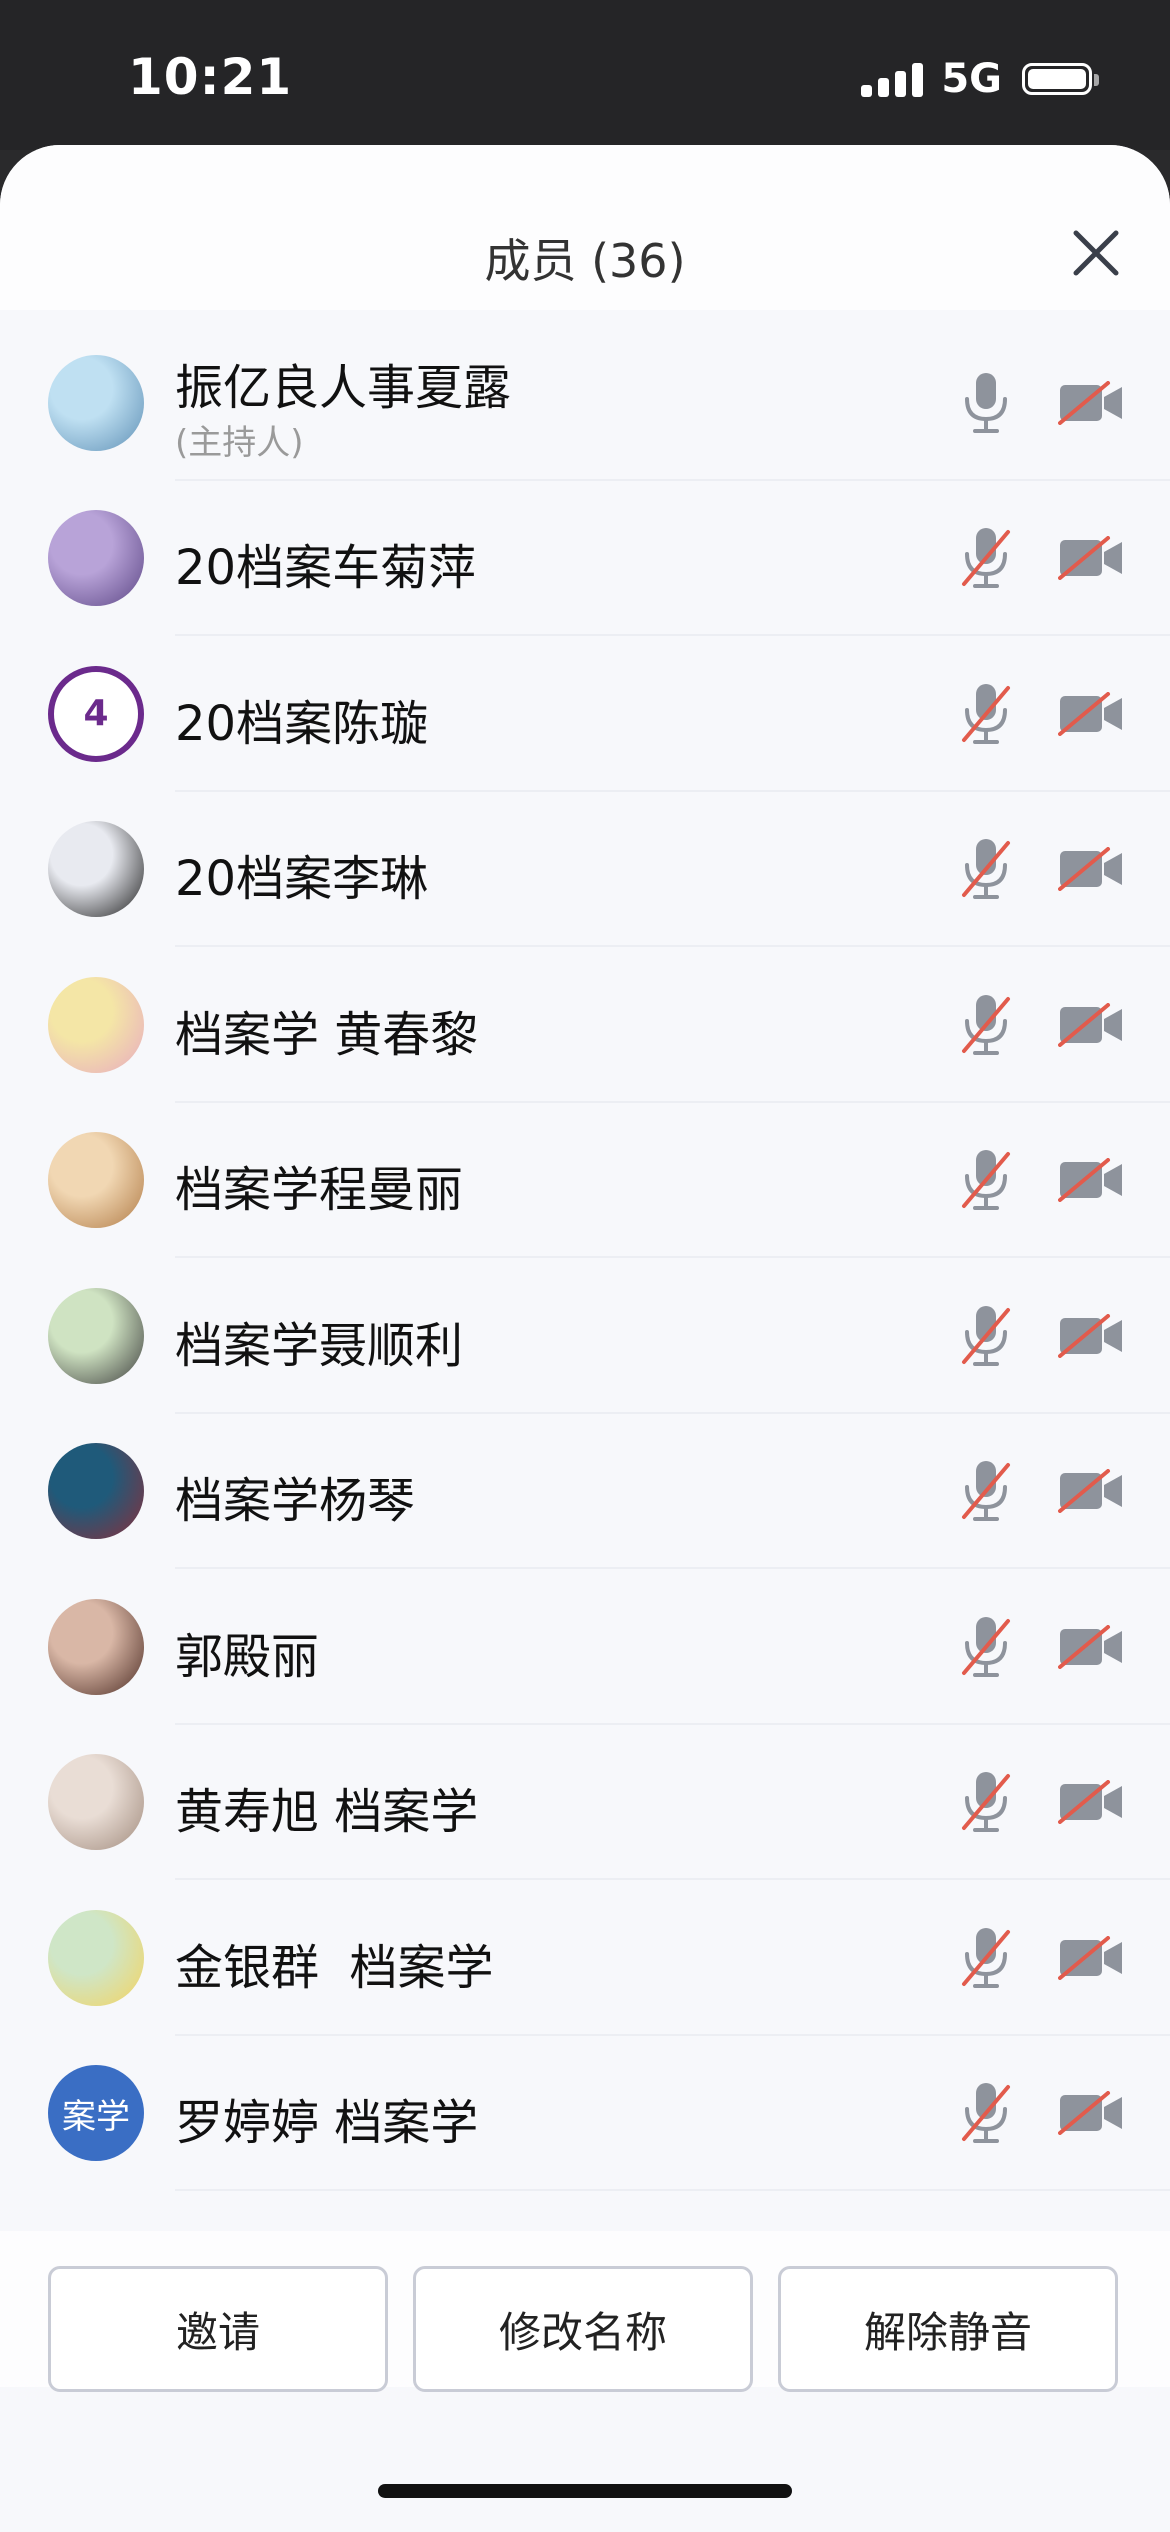  Describe the element at coordinates (585, 714) in the screenshot. I see `member-row: 4 20档案陈璇` at that location.